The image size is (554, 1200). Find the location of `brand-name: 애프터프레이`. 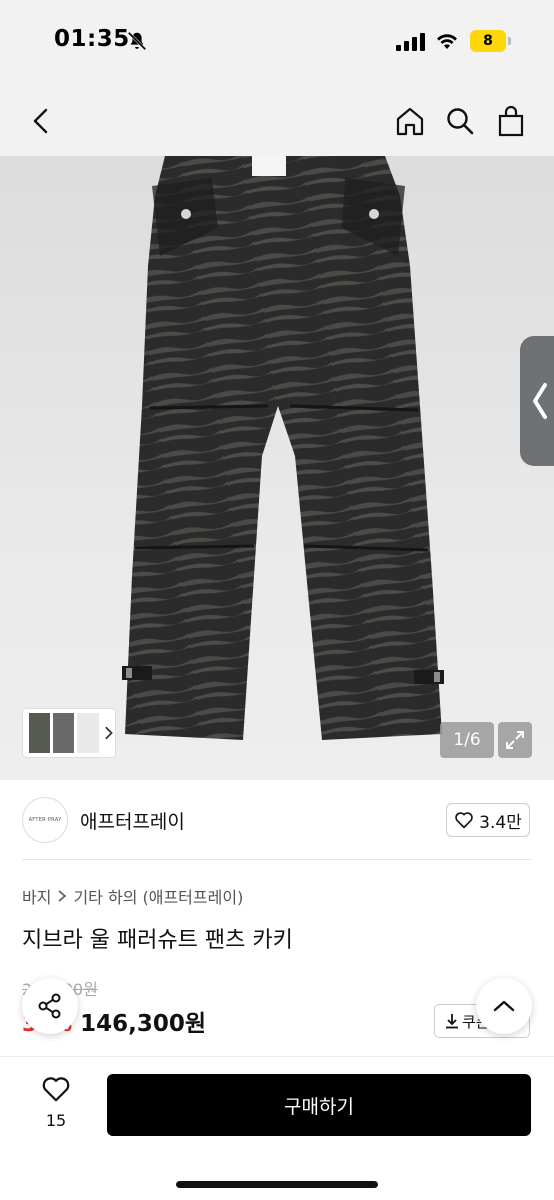

brand-name: 애프터프레이 is located at coordinates (132, 820).